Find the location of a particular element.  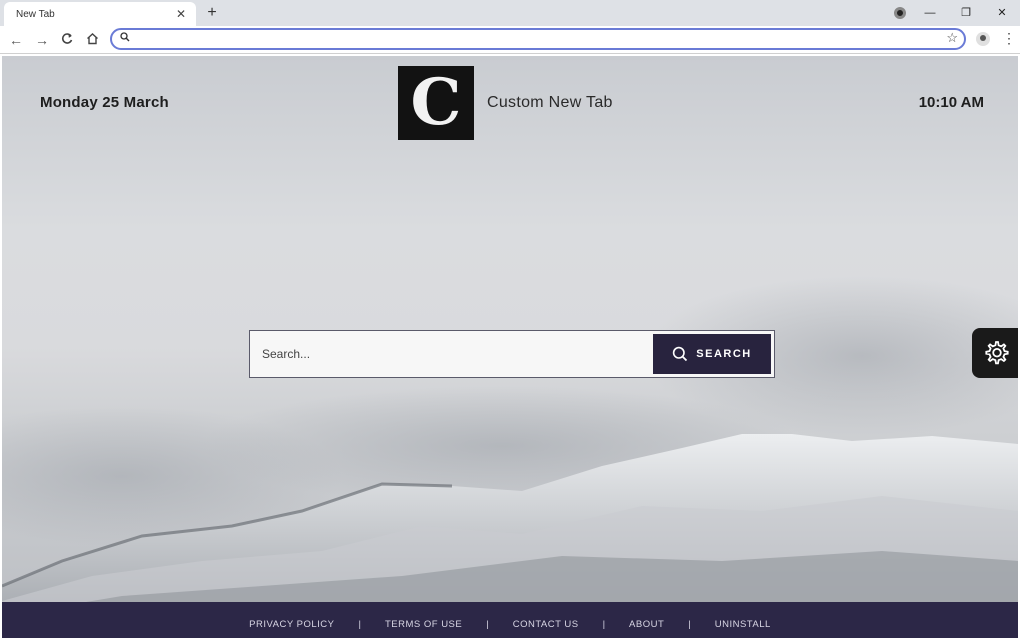

tab-close-icon: ✕ is located at coordinates (181, 14).